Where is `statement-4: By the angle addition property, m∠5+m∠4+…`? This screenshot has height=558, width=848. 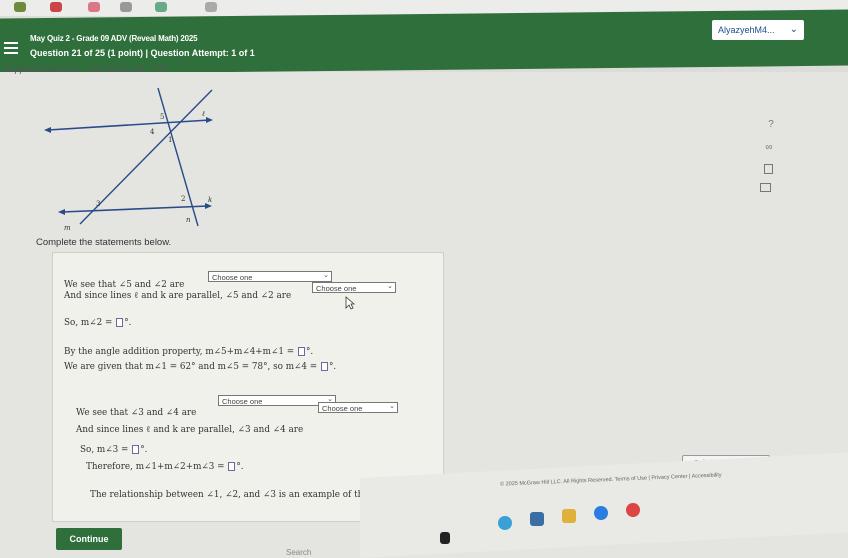 statement-4: By the angle addition property, m∠5+m∠4+… is located at coordinates (188, 352).